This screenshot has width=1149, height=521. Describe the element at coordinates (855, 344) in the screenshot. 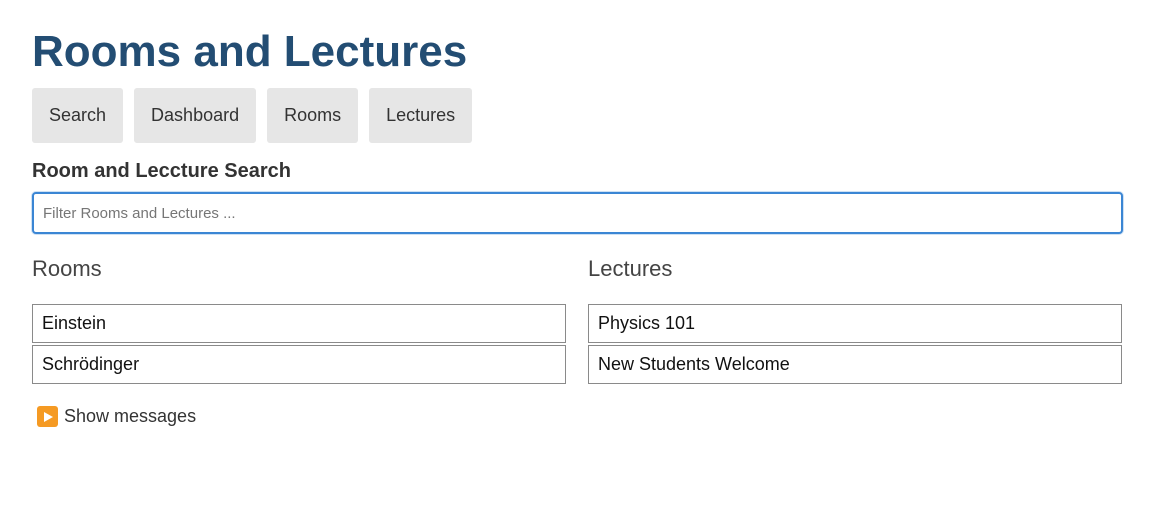

I see `lectures-list: Physics 101 New Students Welcome` at that location.